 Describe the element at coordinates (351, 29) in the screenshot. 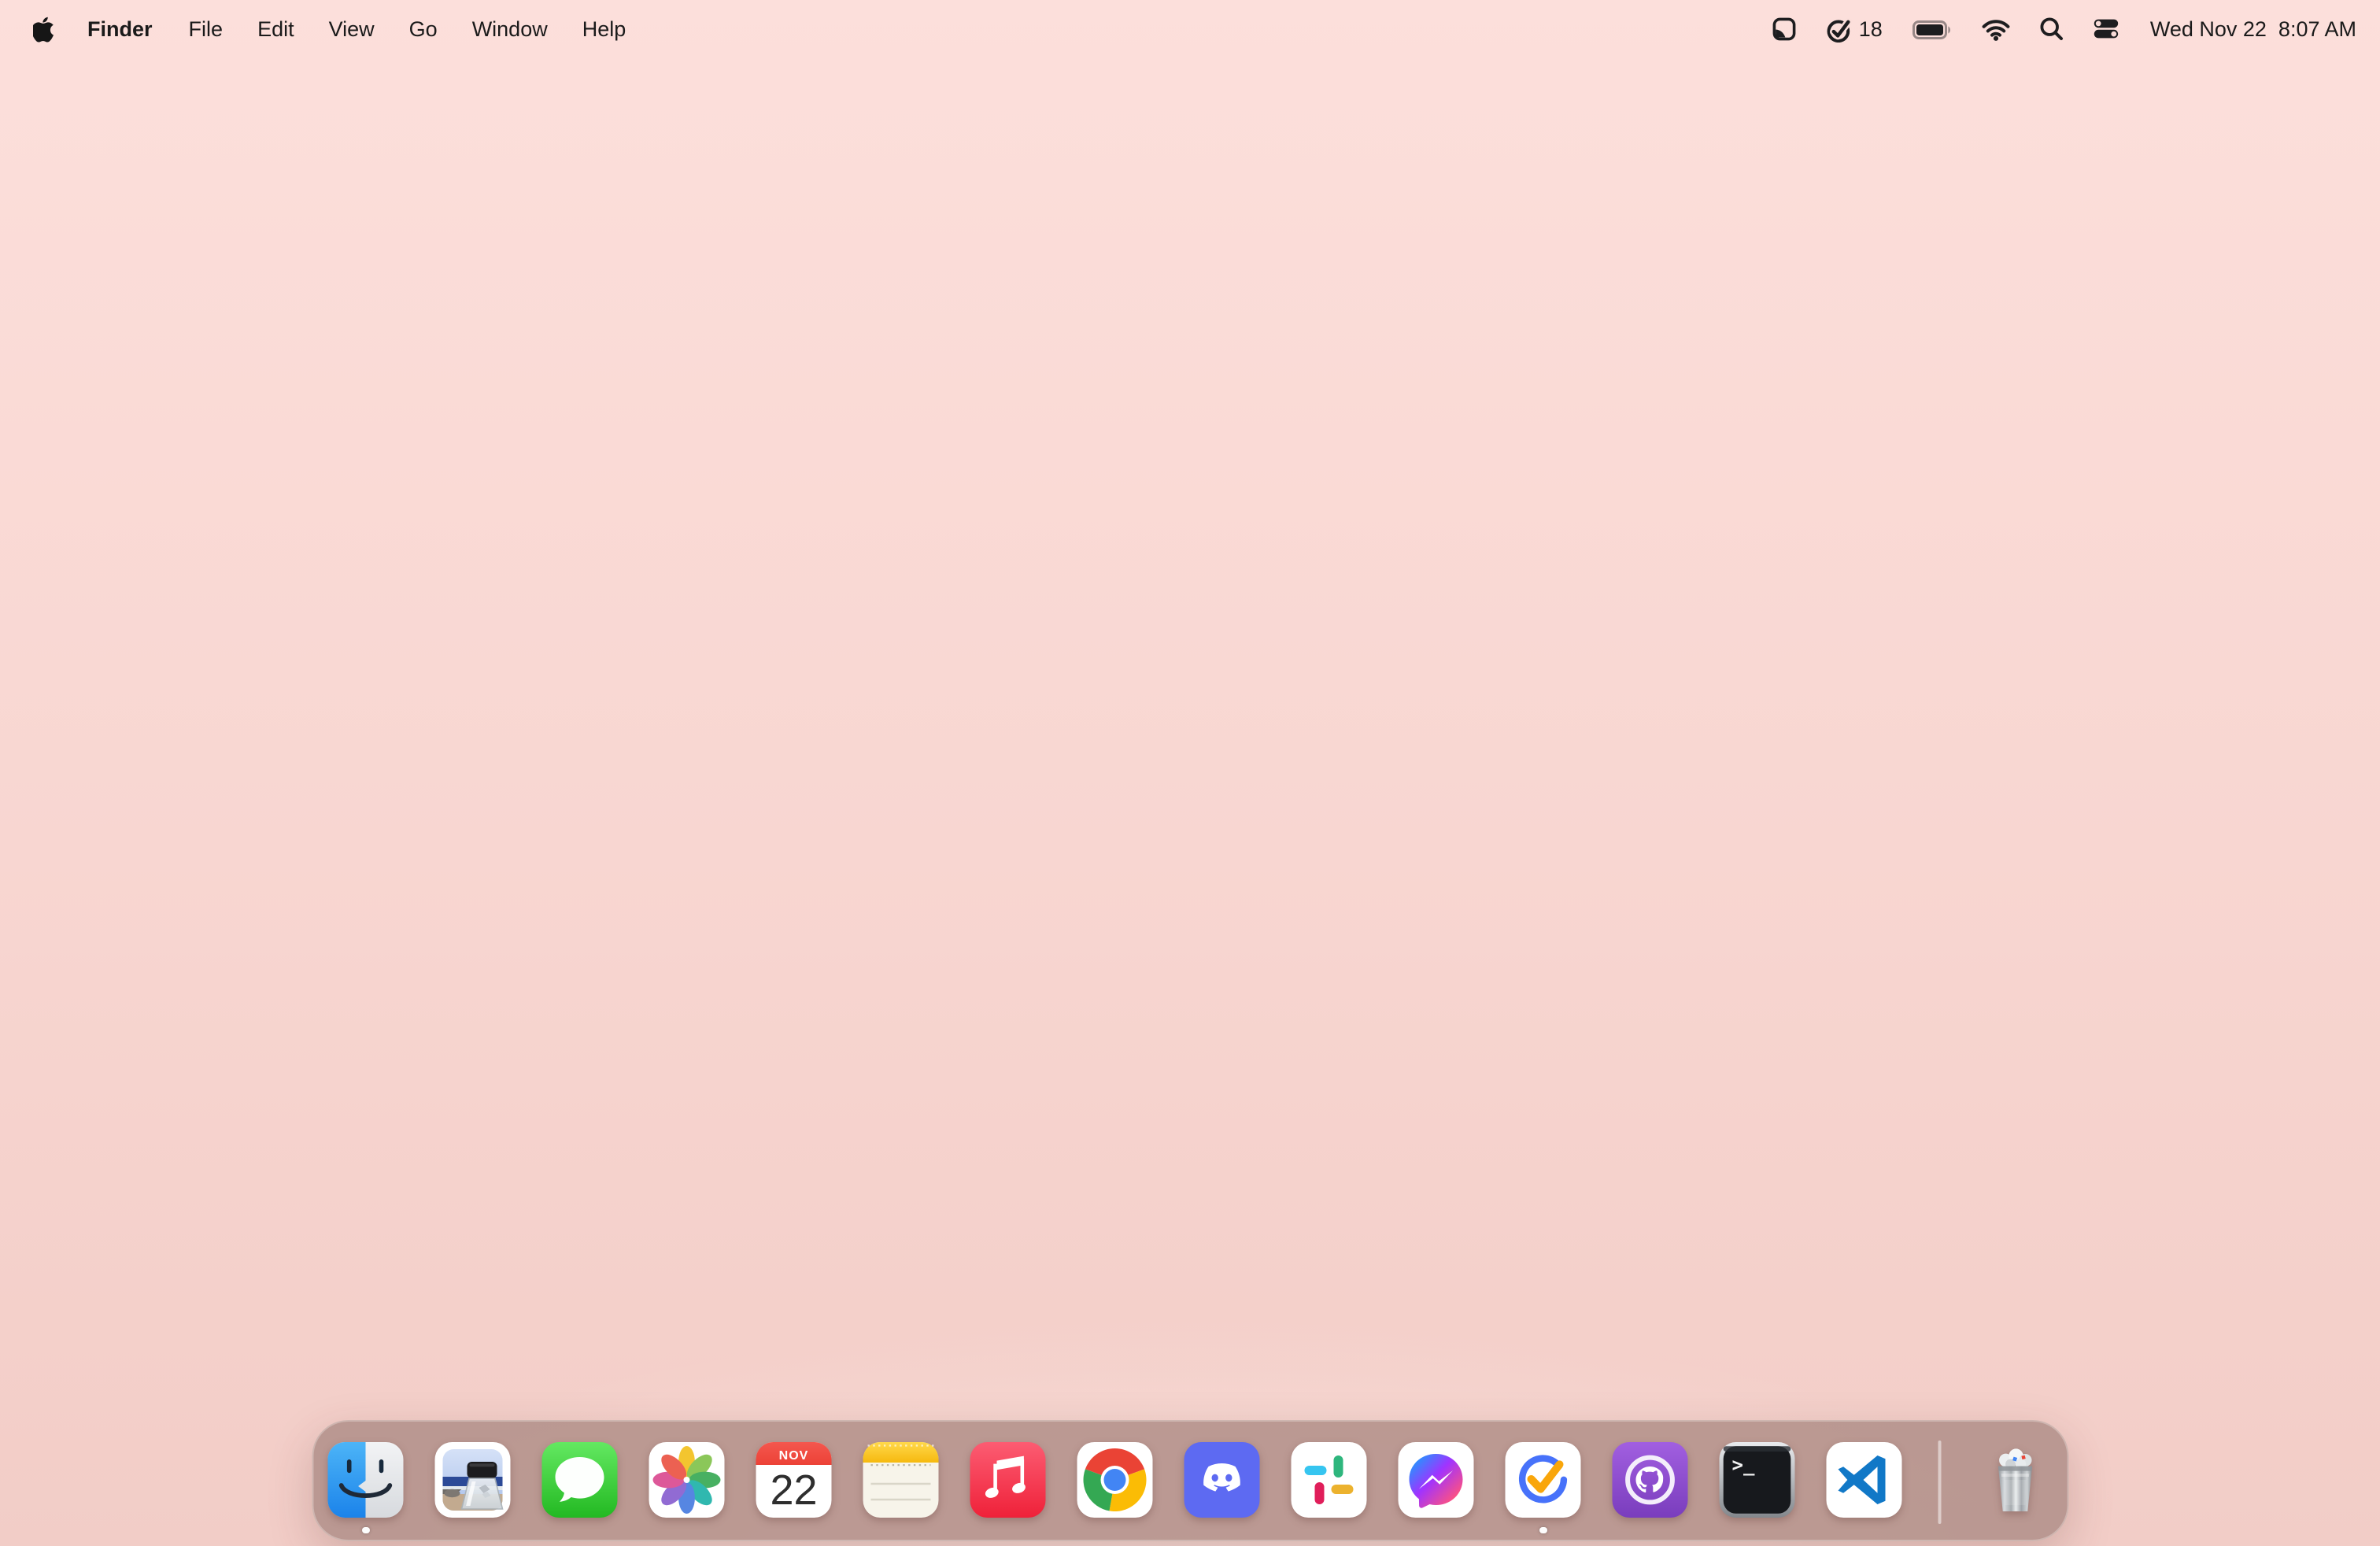

I see `menu-view: View` at that location.